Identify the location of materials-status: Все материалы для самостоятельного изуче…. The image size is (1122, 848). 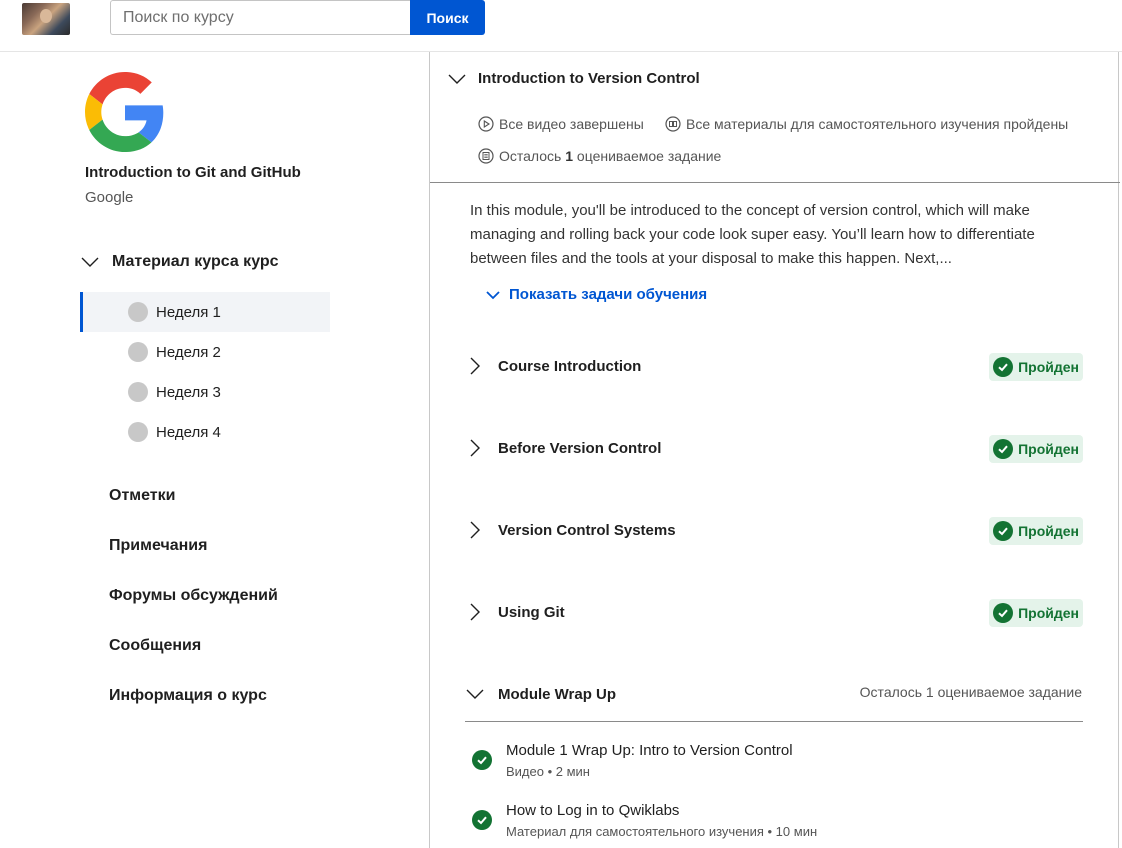
(866, 124).